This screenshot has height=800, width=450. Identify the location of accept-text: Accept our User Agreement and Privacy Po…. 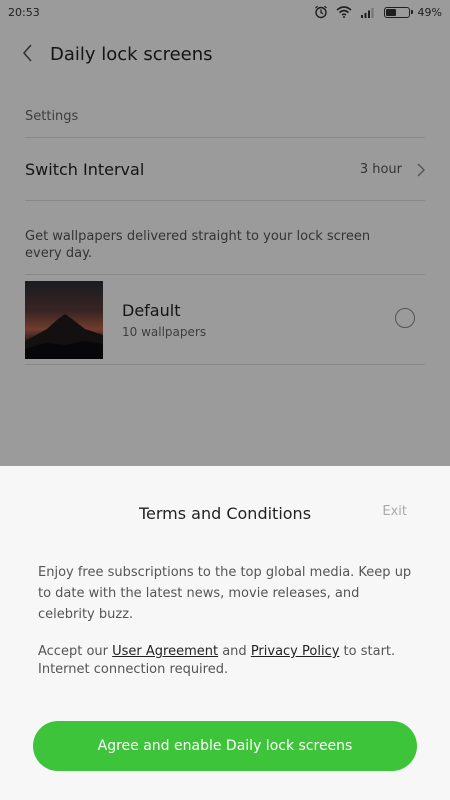
(228, 661).